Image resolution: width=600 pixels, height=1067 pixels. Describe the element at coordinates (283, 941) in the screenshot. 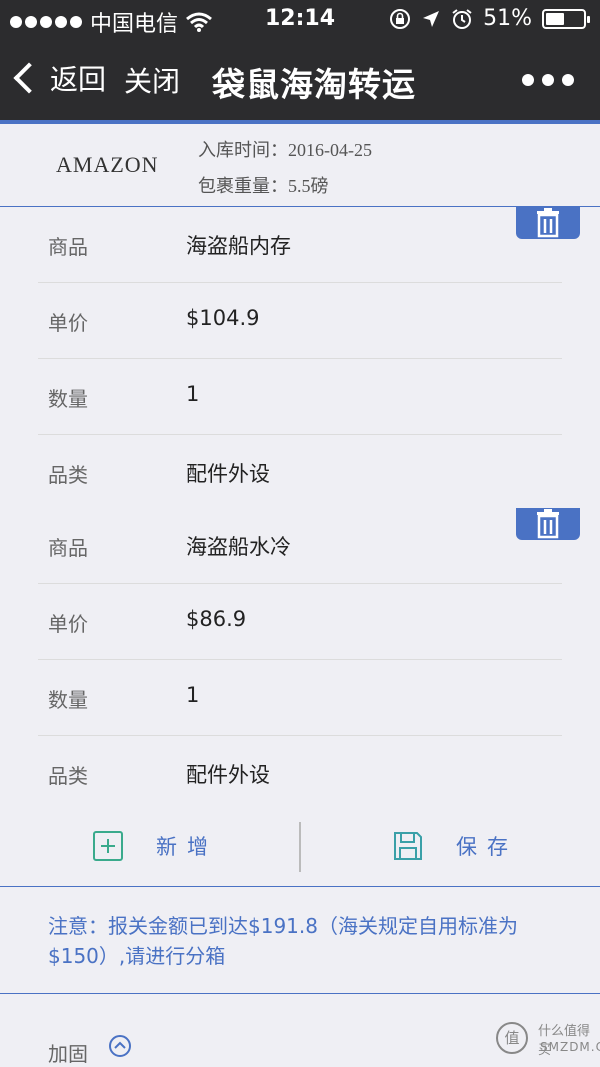

I see `notice-text: 注意：报关金额已到达$191.8（海关规定自用标准为$150）,请进行分箱` at that location.